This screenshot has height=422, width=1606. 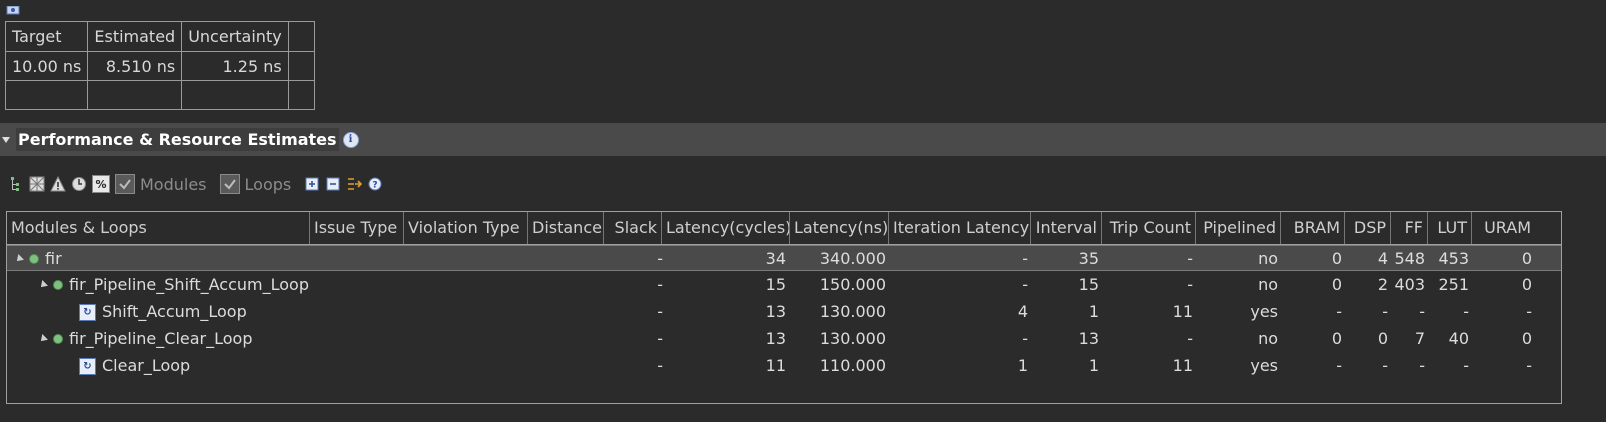 I want to click on col-latency-cycles: Latency(cycles), so click(x=726, y=228).